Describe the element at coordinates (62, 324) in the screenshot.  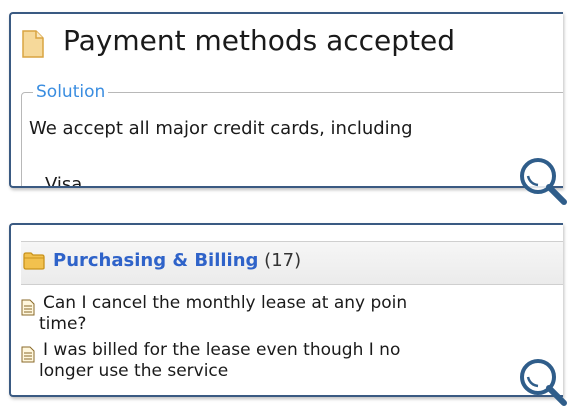
I see `list-item-title-cont: time?` at that location.